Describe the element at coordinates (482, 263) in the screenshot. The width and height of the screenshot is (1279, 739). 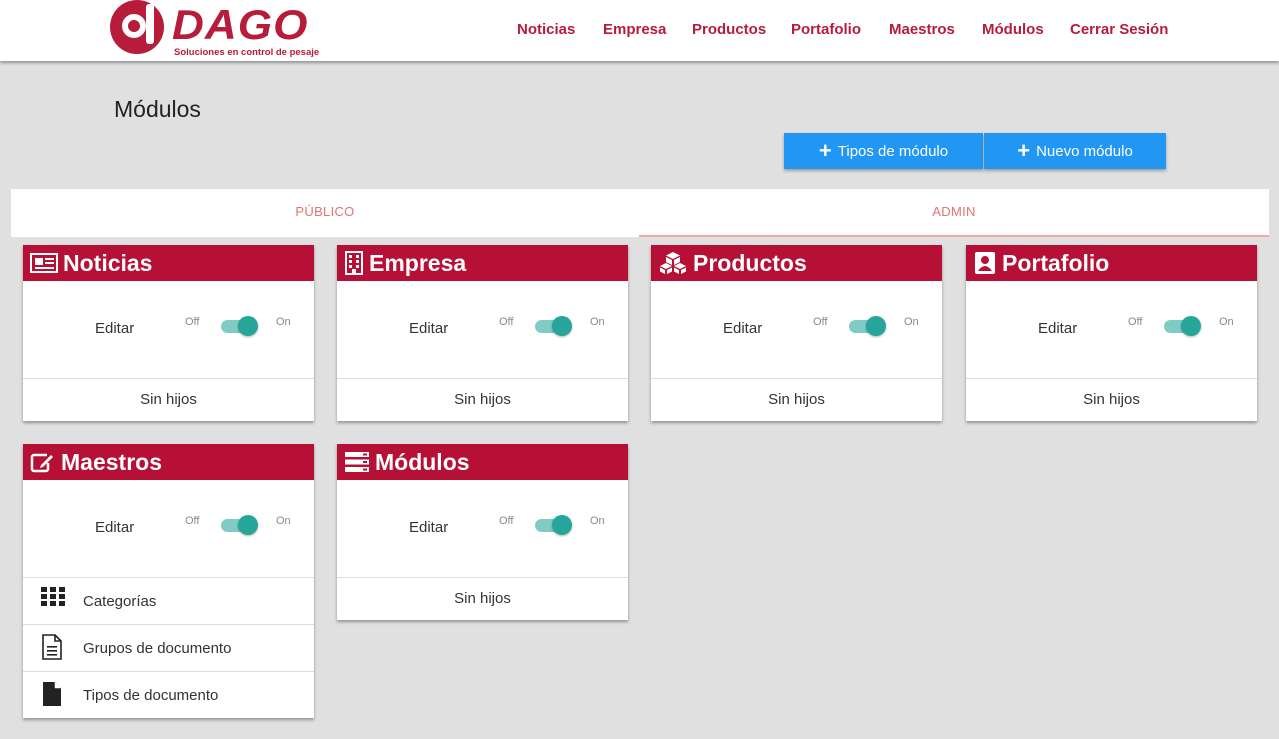
I see `card-header: Empresa` at that location.